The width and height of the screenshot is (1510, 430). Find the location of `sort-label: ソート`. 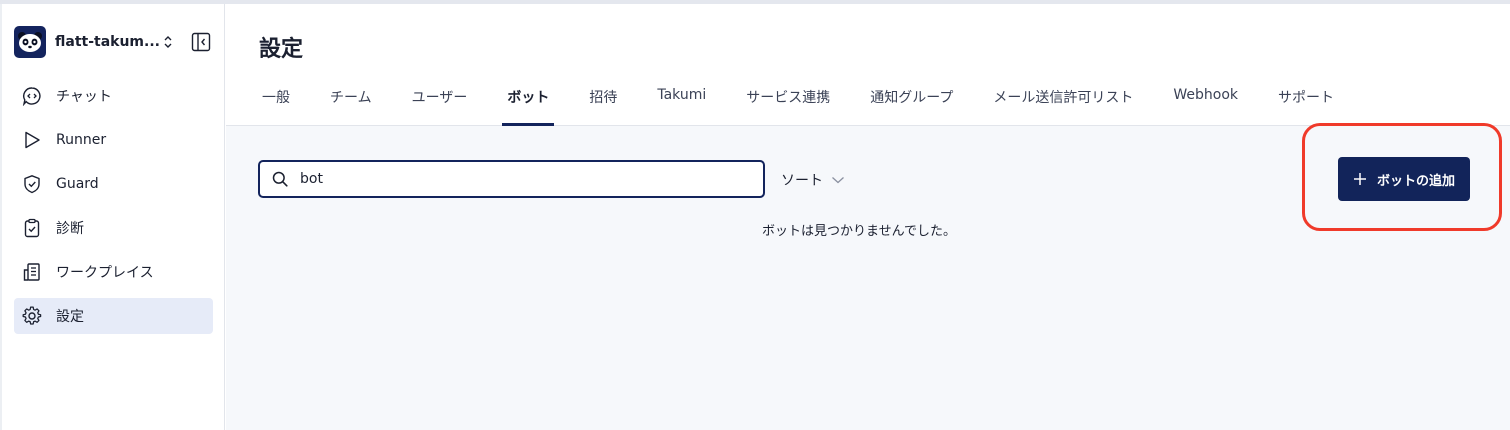

sort-label: ソート is located at coordinates (802, 181).